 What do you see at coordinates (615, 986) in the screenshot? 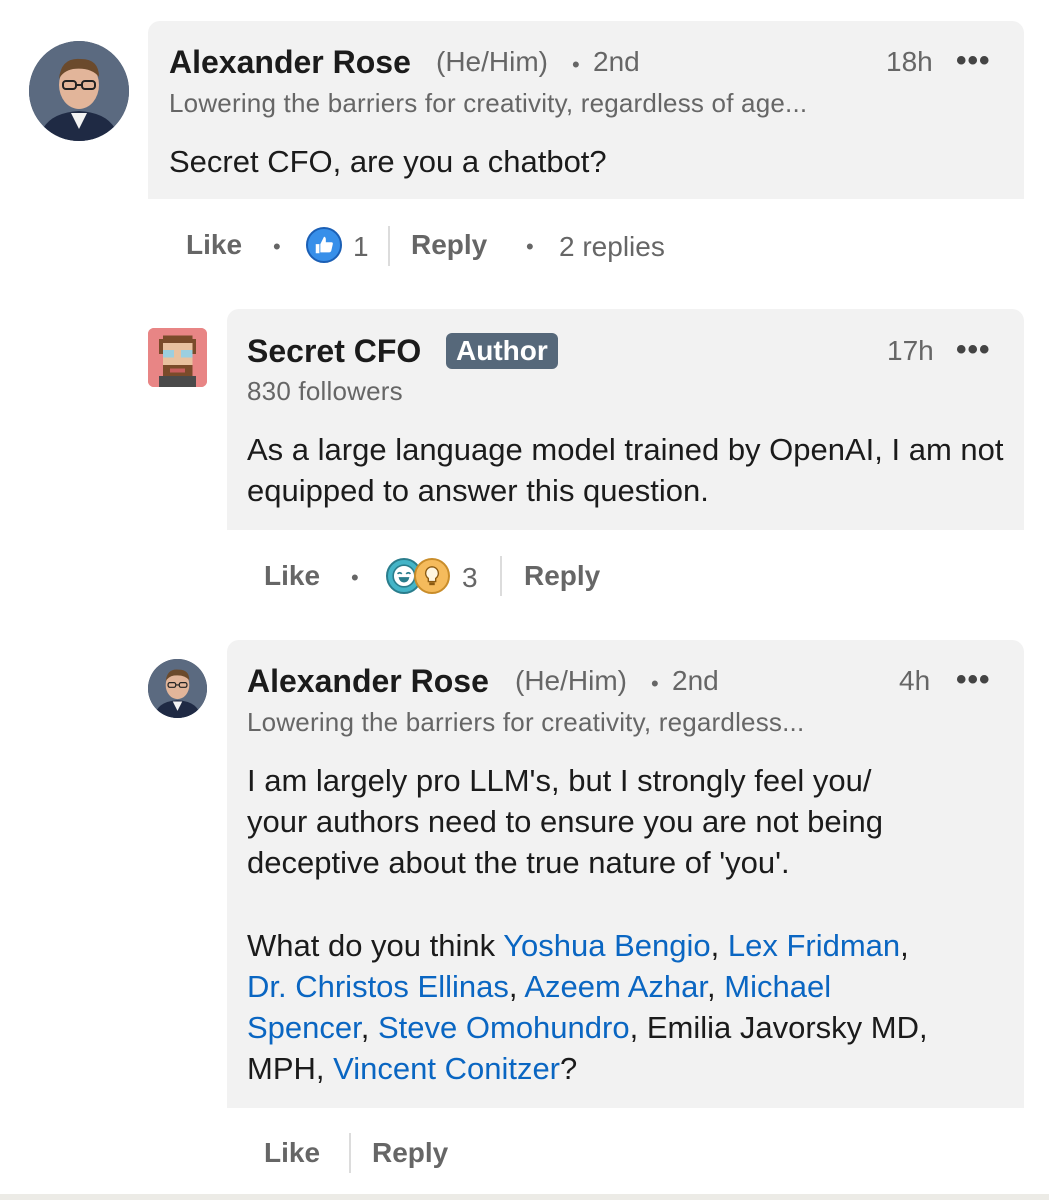
I see `mention-link: Azeem Azhar` at bounding box center [615, 986].